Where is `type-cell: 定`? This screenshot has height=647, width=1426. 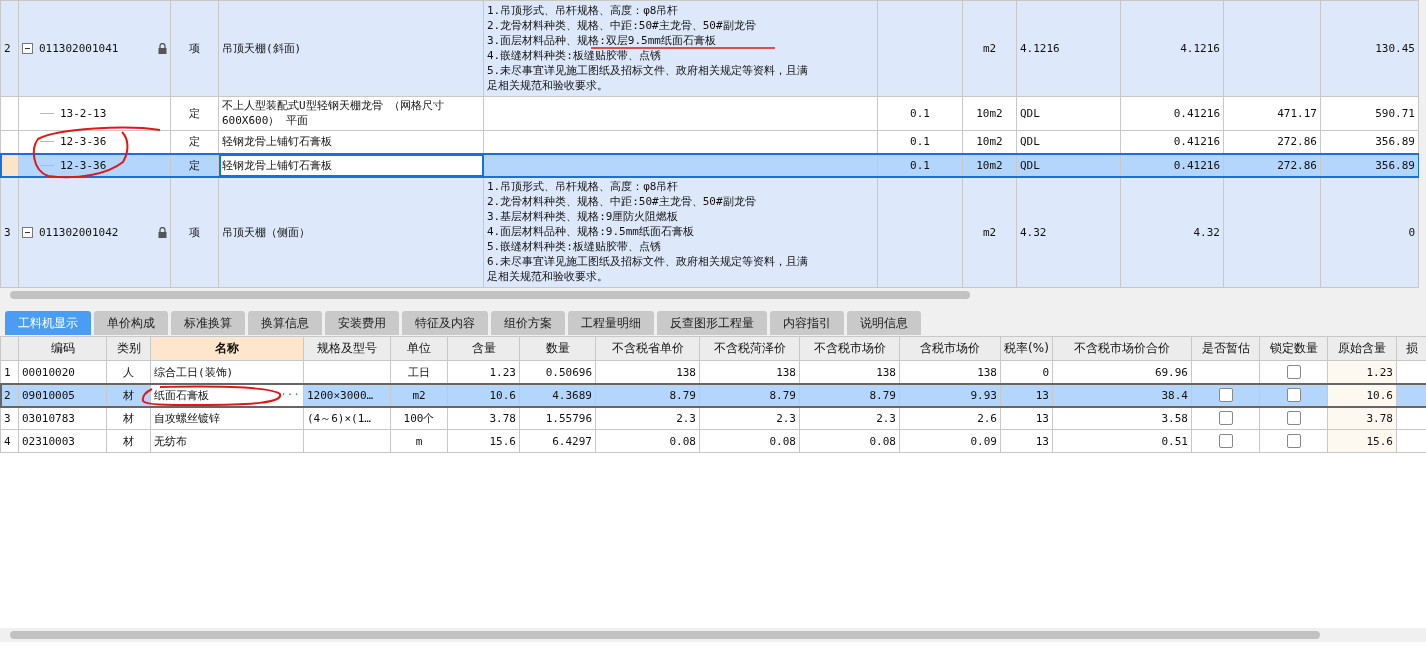
type-cell: 定 is located at coordinates (194, 113).